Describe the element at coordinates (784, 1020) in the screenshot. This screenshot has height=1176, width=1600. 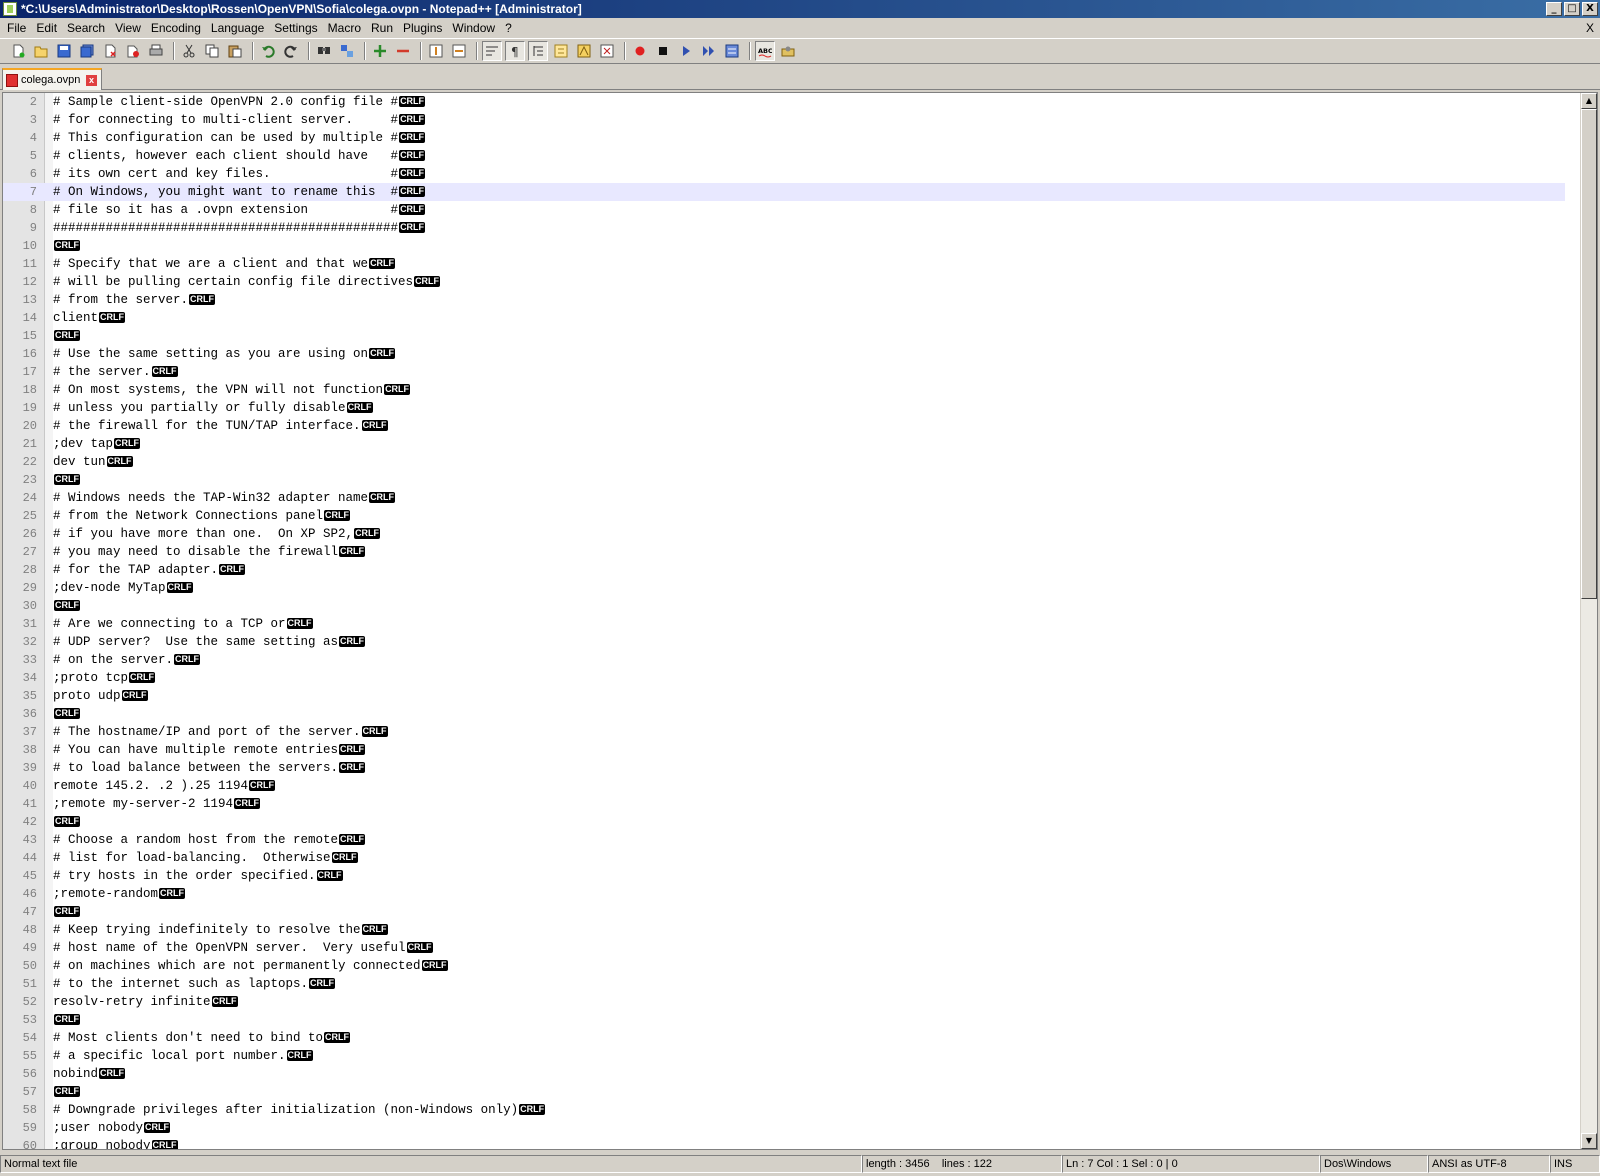
I see `editor-line: 53 CRLF` at that location.